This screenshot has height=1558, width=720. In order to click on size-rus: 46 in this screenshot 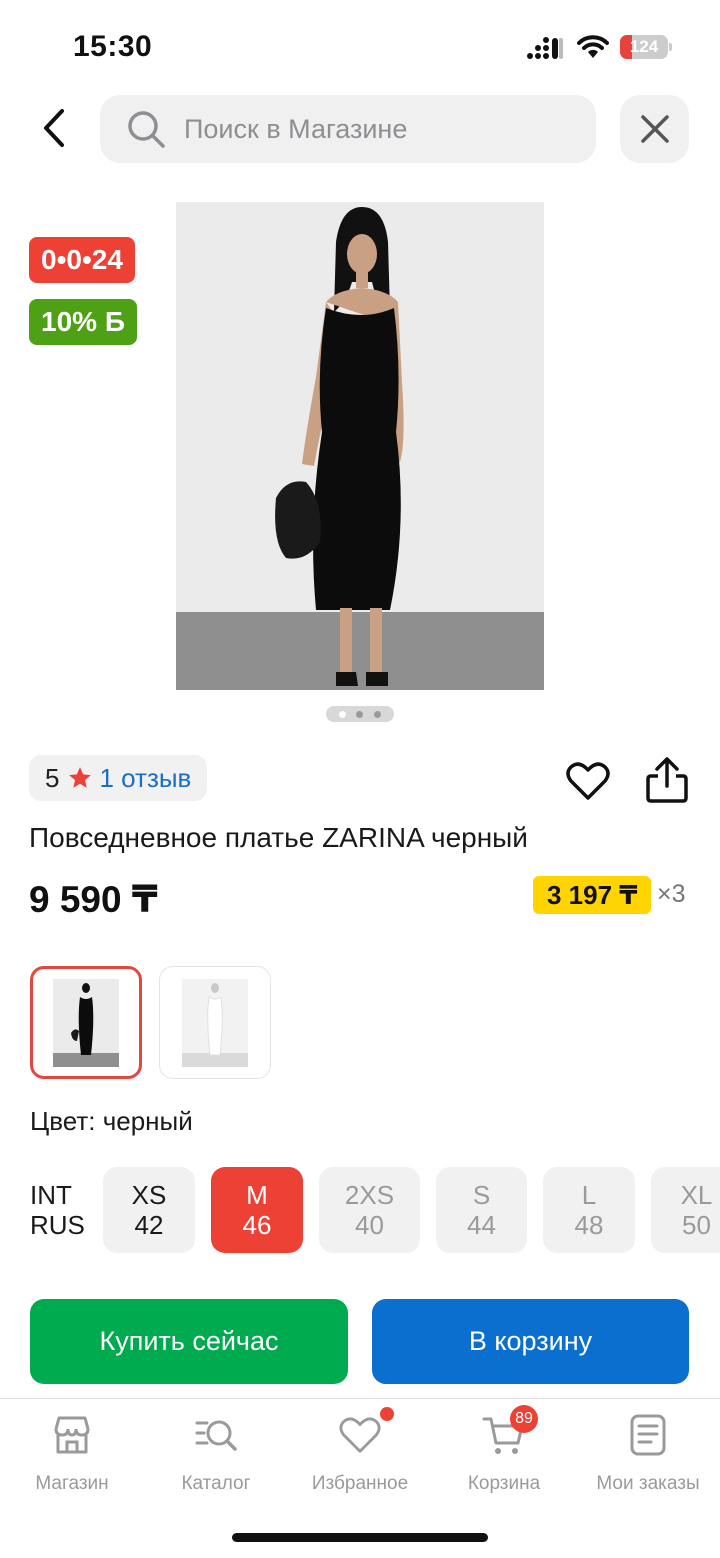, I will do `click(257, 1225)`.